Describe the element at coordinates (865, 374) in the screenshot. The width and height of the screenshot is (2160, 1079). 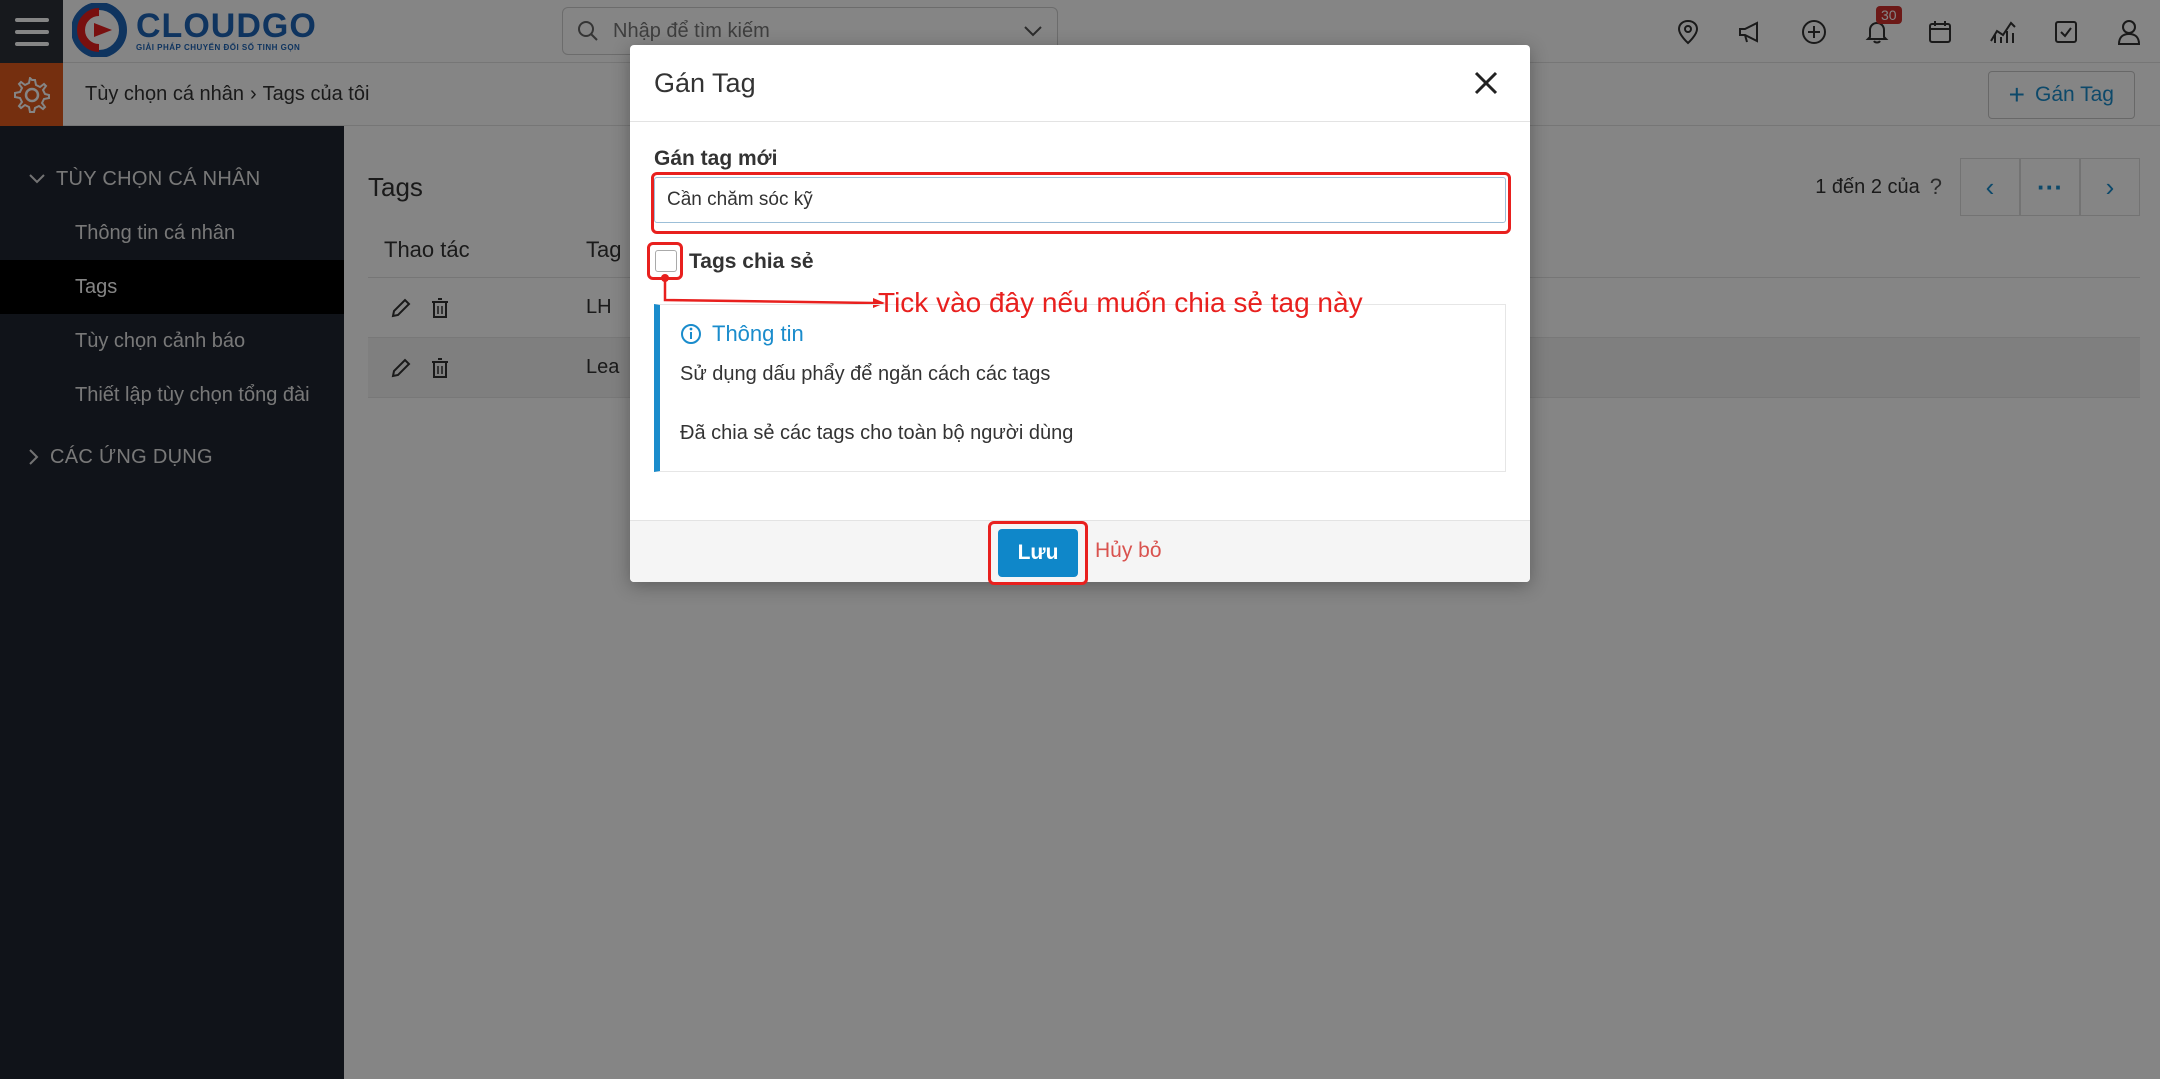
I see `info-text: Sử dụng dấu phẩy để ngăn cách các tags` at that location.